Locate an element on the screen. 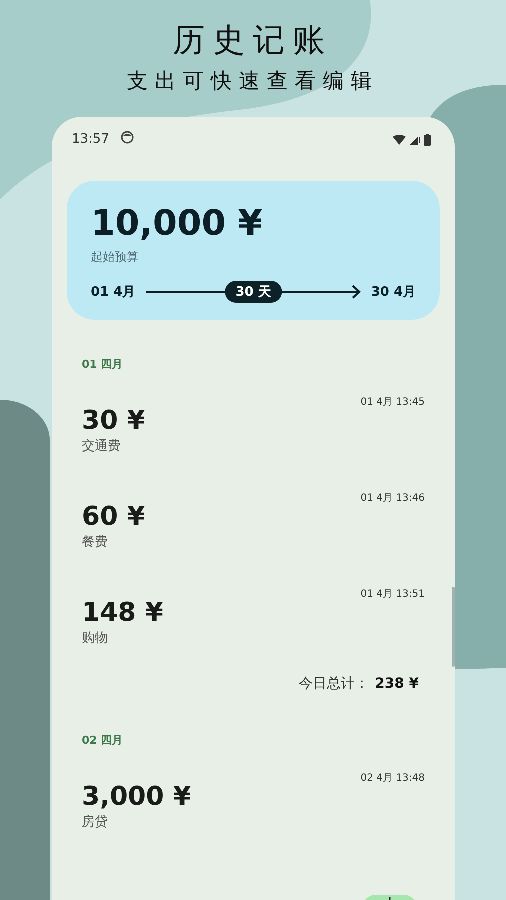  expense-category: 购物 is located at coordinates (95, 639).